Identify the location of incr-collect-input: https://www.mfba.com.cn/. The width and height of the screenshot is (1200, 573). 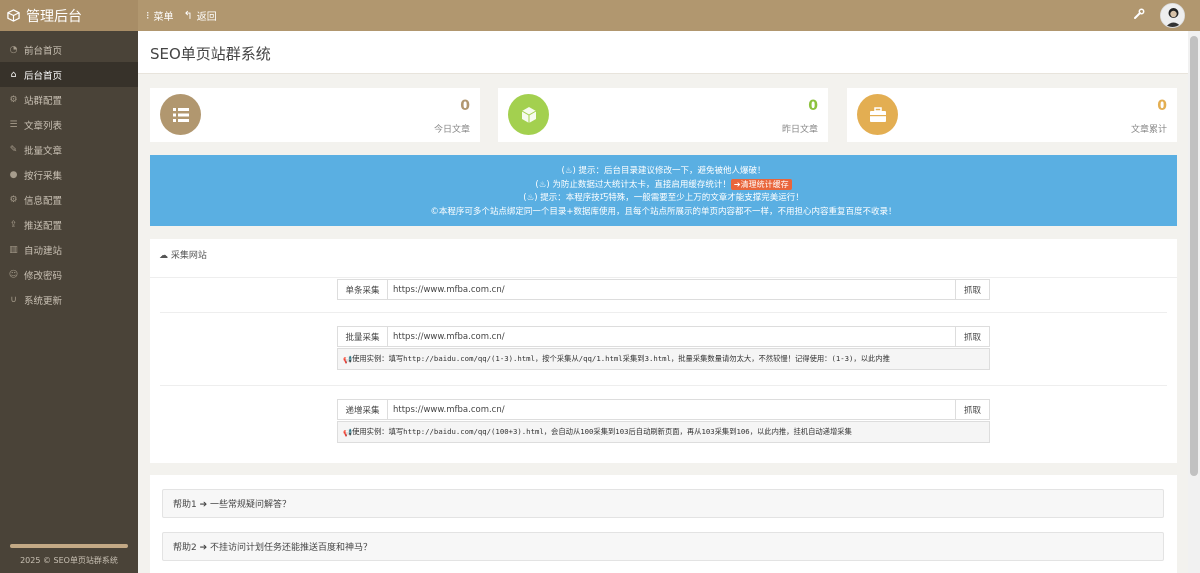
(671, 409).